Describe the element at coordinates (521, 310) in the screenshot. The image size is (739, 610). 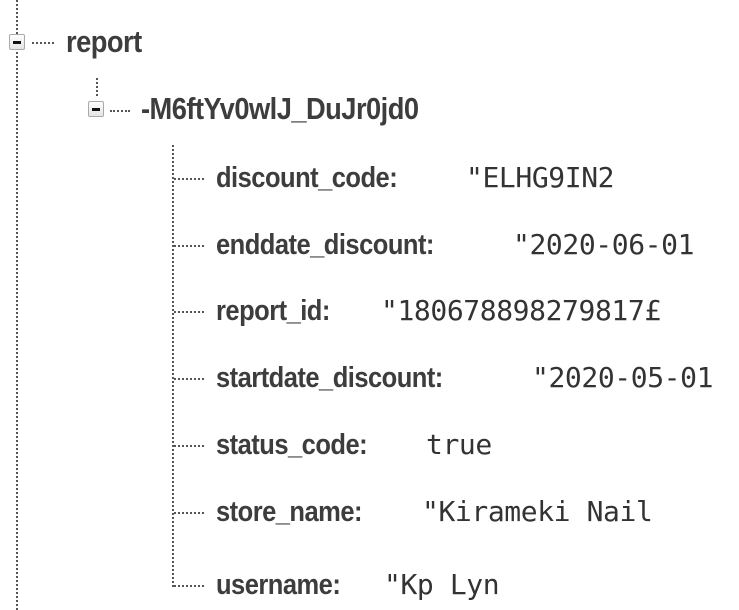
I see `field-value: "180678898279817£` at that location.